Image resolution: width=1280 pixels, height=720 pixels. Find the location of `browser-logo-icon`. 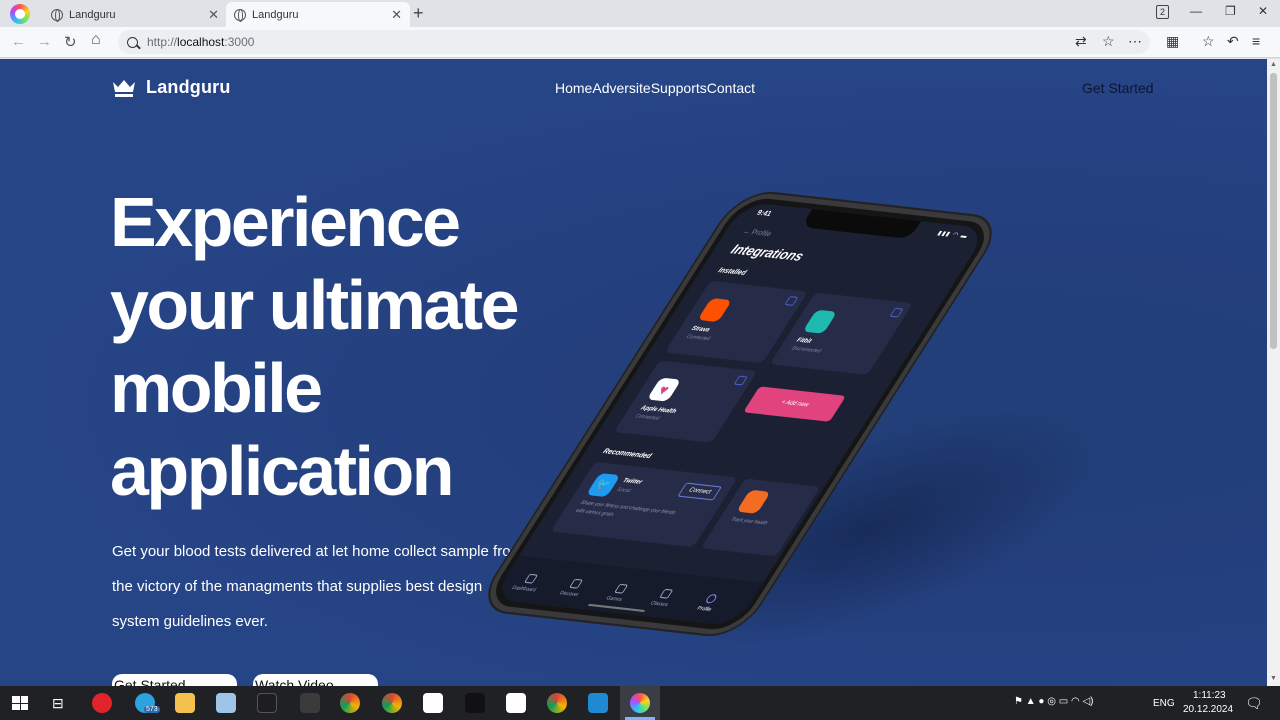

browser-logo-icon is located at coordinates (20, 14).